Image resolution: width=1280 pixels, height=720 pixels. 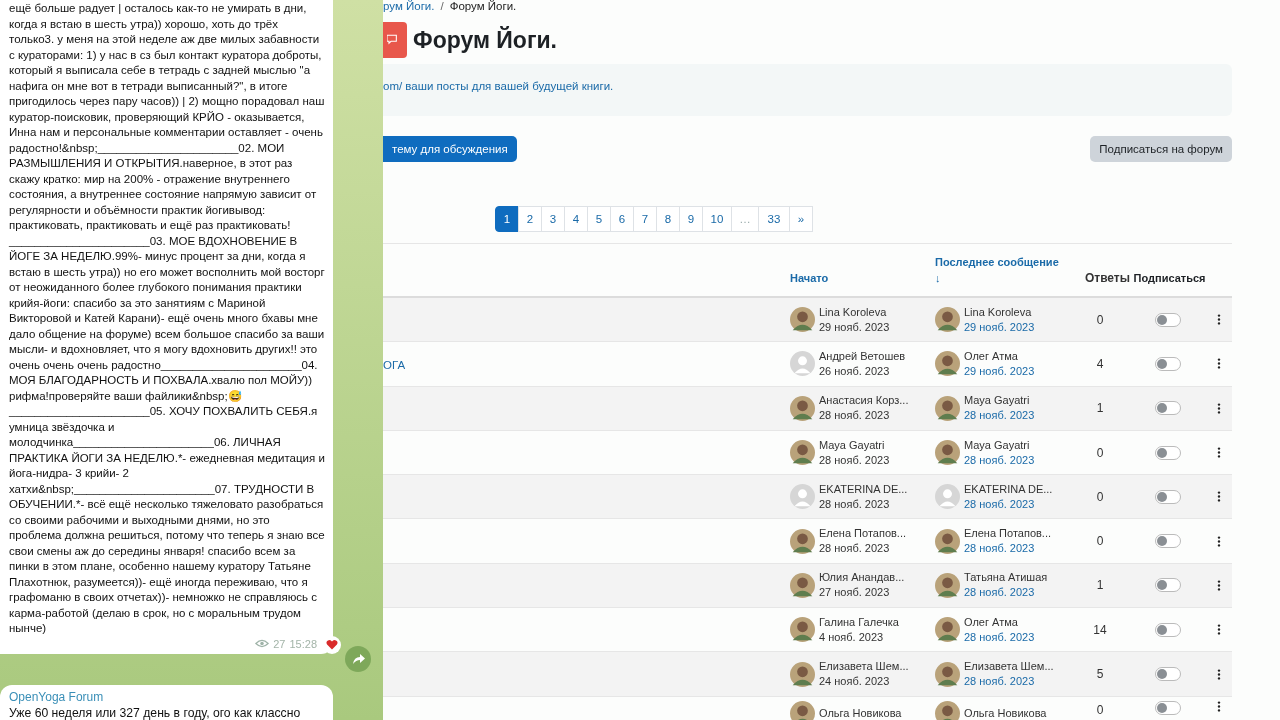 I want to click on view-count: 27, so click(x=279, y=643).